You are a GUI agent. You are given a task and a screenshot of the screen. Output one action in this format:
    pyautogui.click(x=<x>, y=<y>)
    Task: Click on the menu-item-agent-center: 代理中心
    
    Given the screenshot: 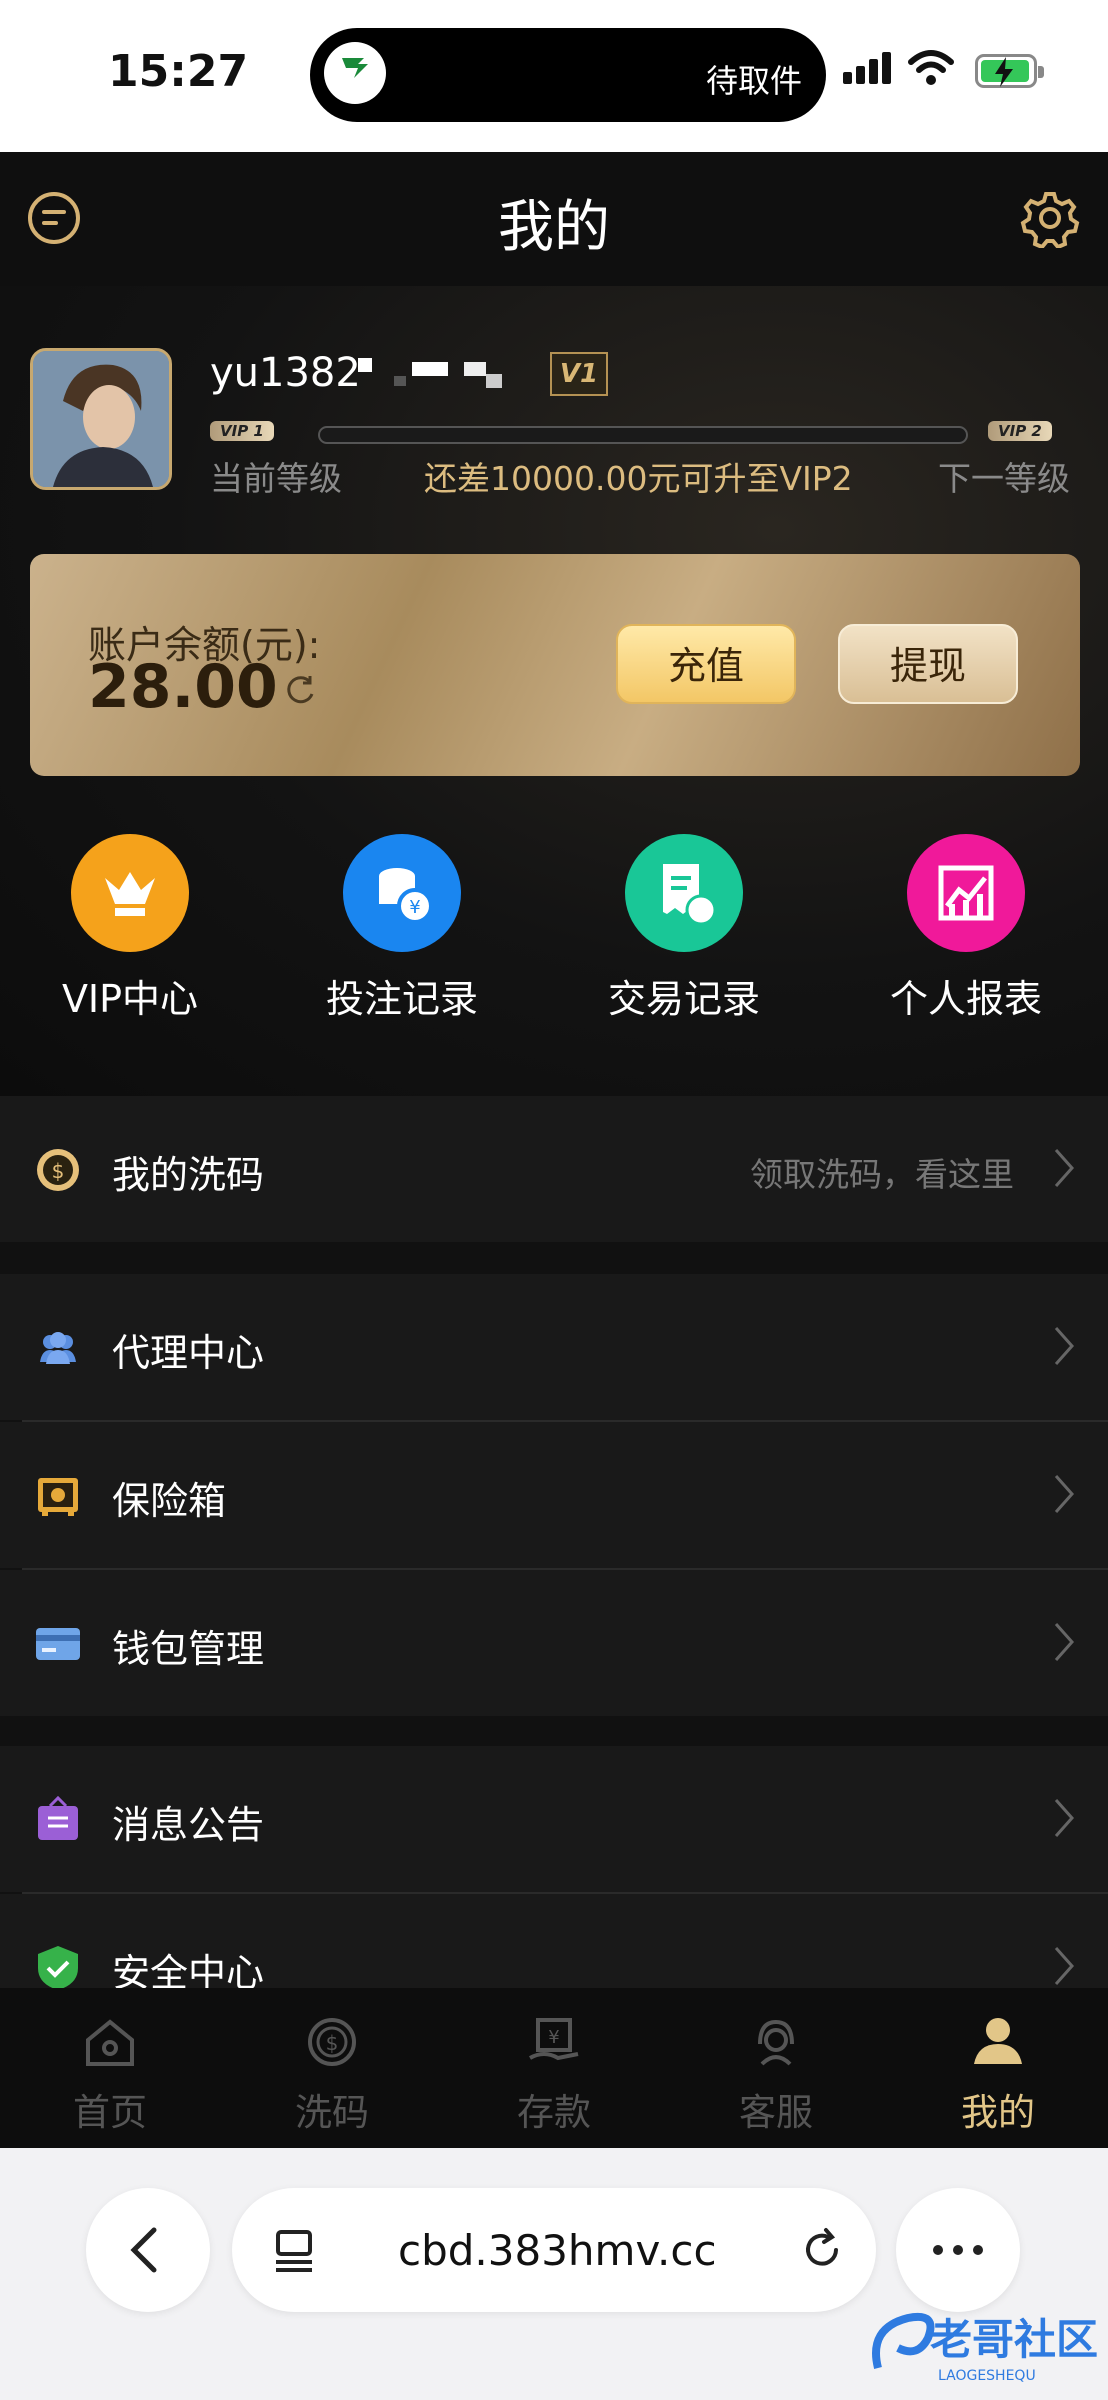 What is the action you would take?
    pyautogui.click(x=554, y=1347)
    